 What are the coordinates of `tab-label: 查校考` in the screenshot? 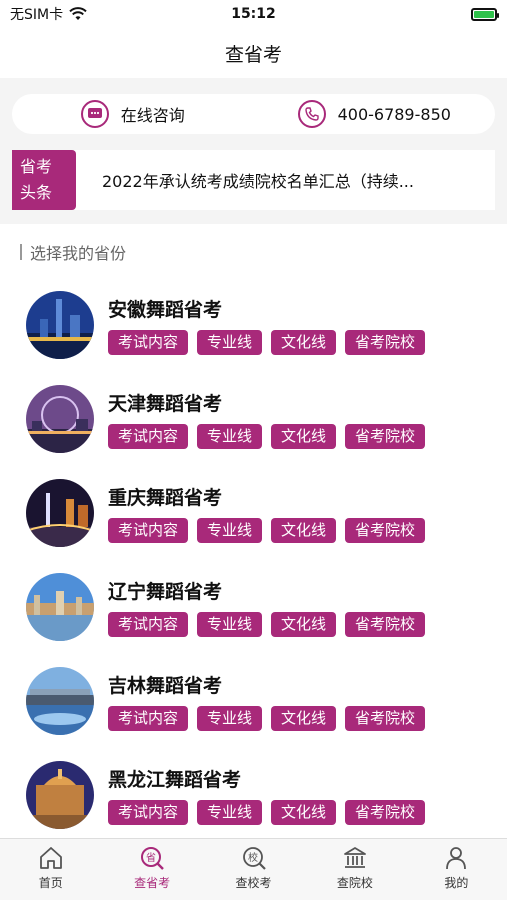 It's located at (253, 883).